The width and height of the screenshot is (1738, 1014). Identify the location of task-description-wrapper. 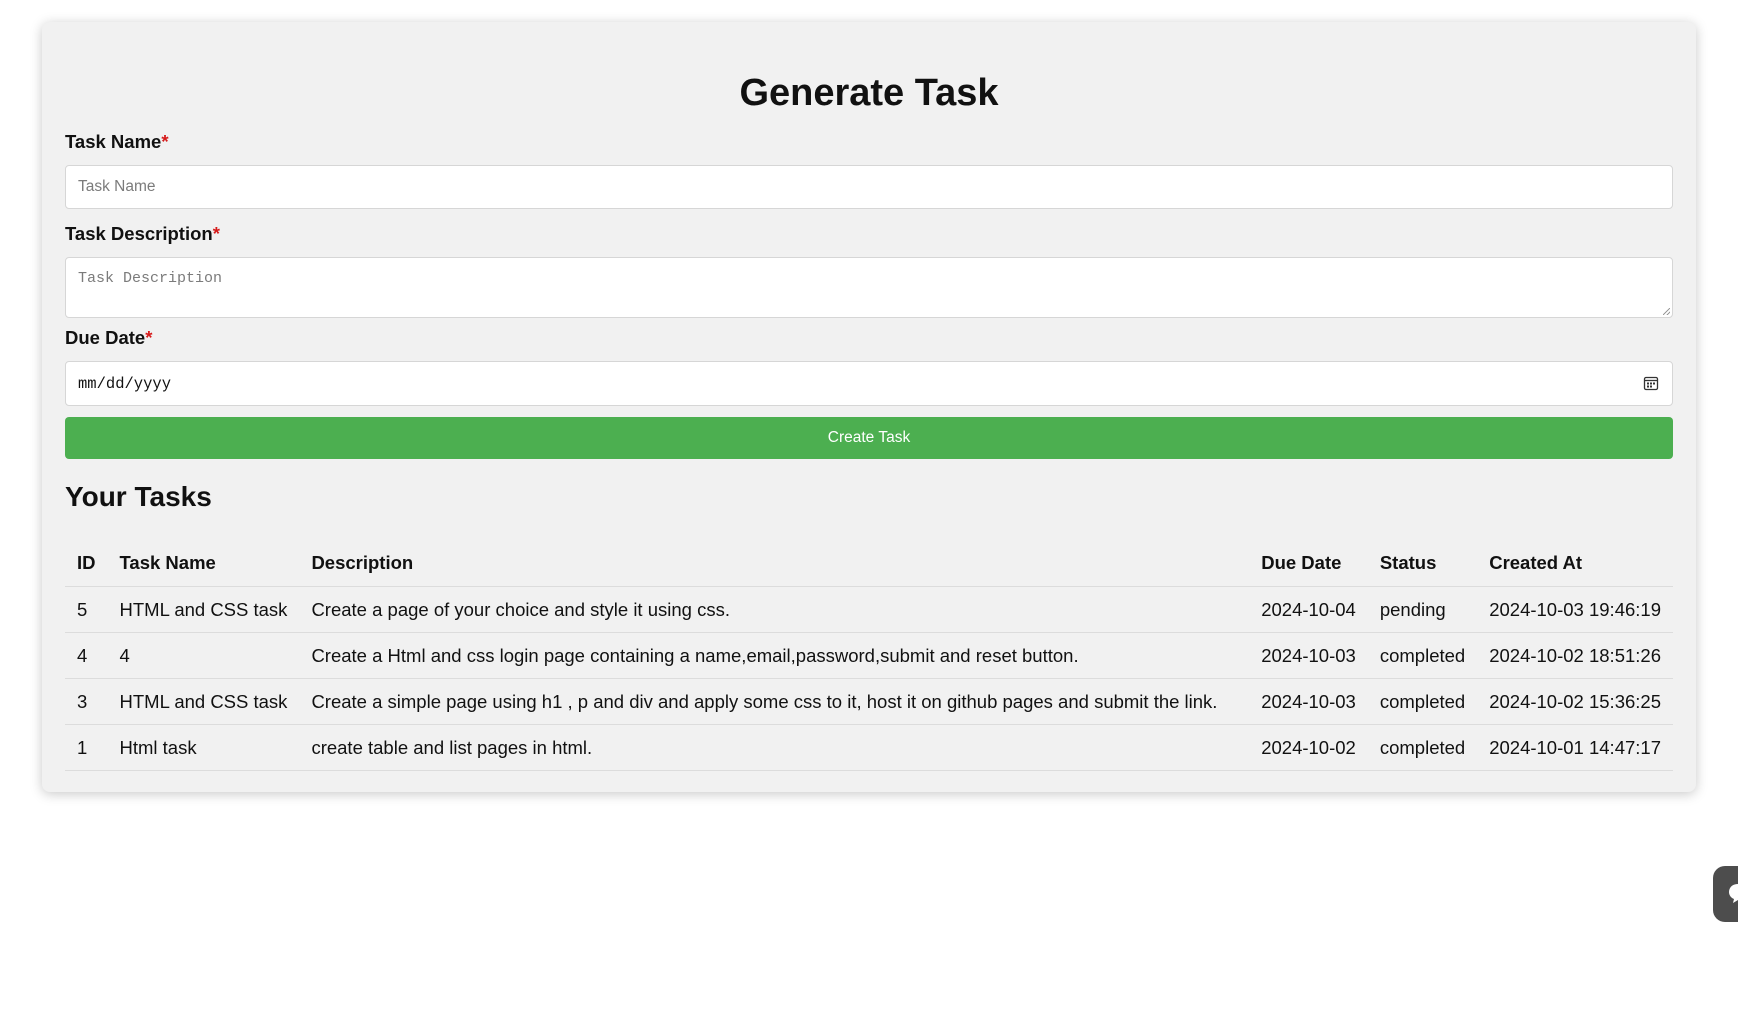
(869, 287).